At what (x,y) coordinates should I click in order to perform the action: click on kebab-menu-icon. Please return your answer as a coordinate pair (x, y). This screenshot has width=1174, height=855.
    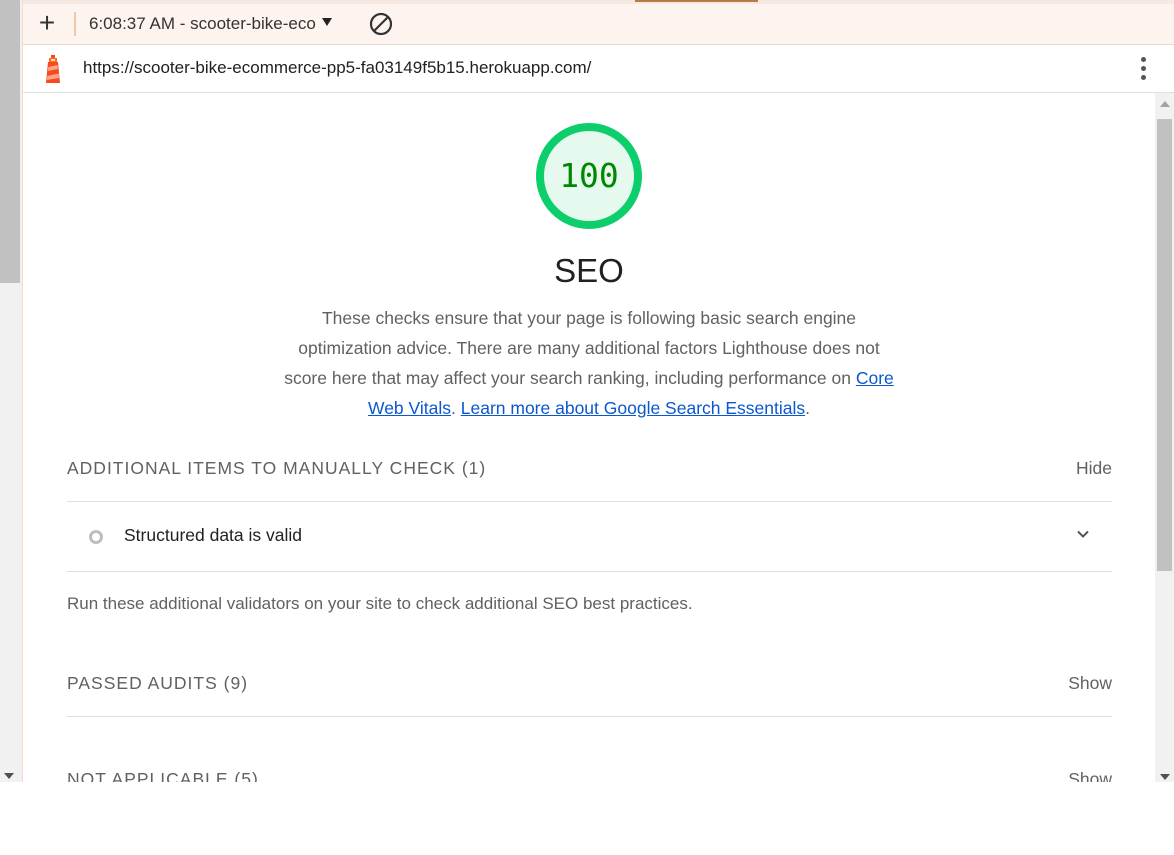
    Looking at the image, I should click on (1143, 69).